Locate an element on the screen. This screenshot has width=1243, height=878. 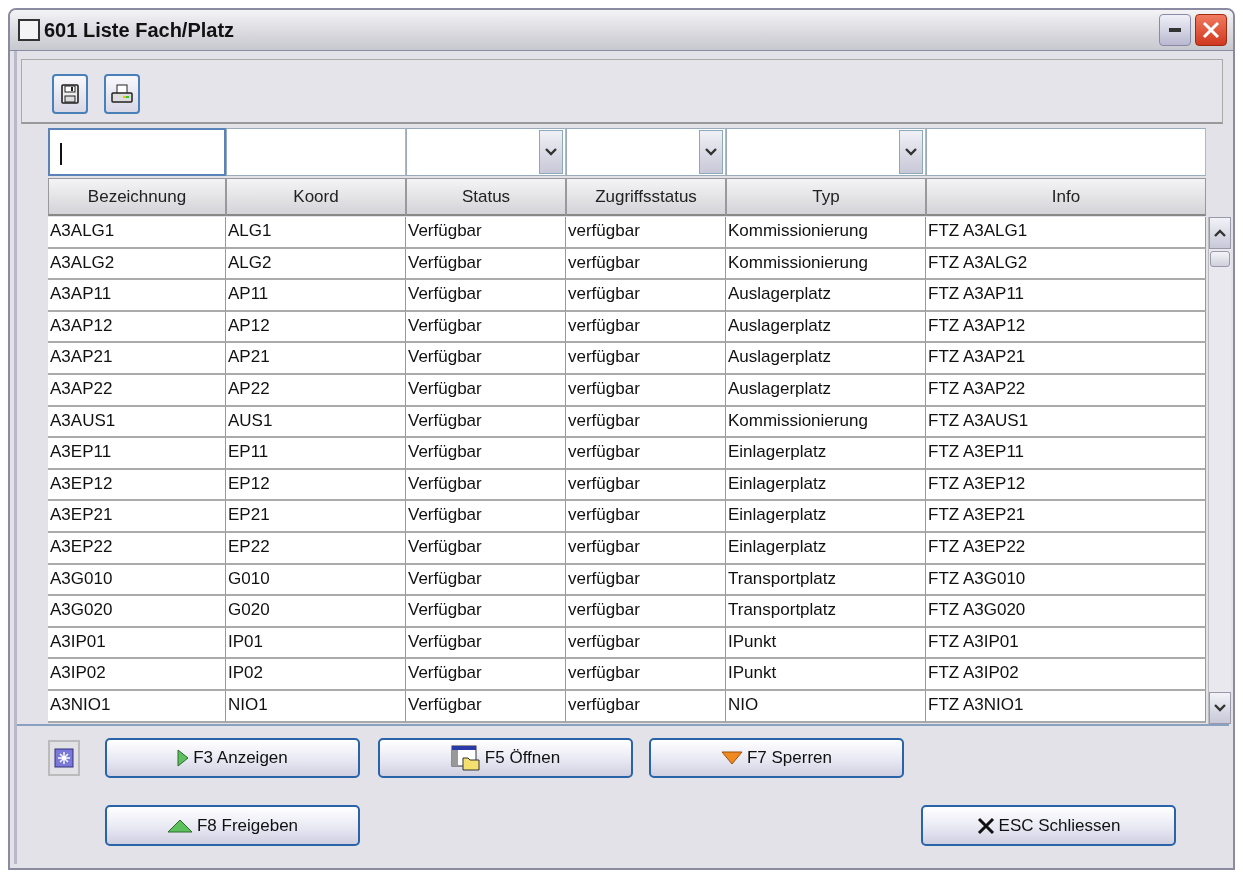
printer-icon is located at coordinates (122, 94).